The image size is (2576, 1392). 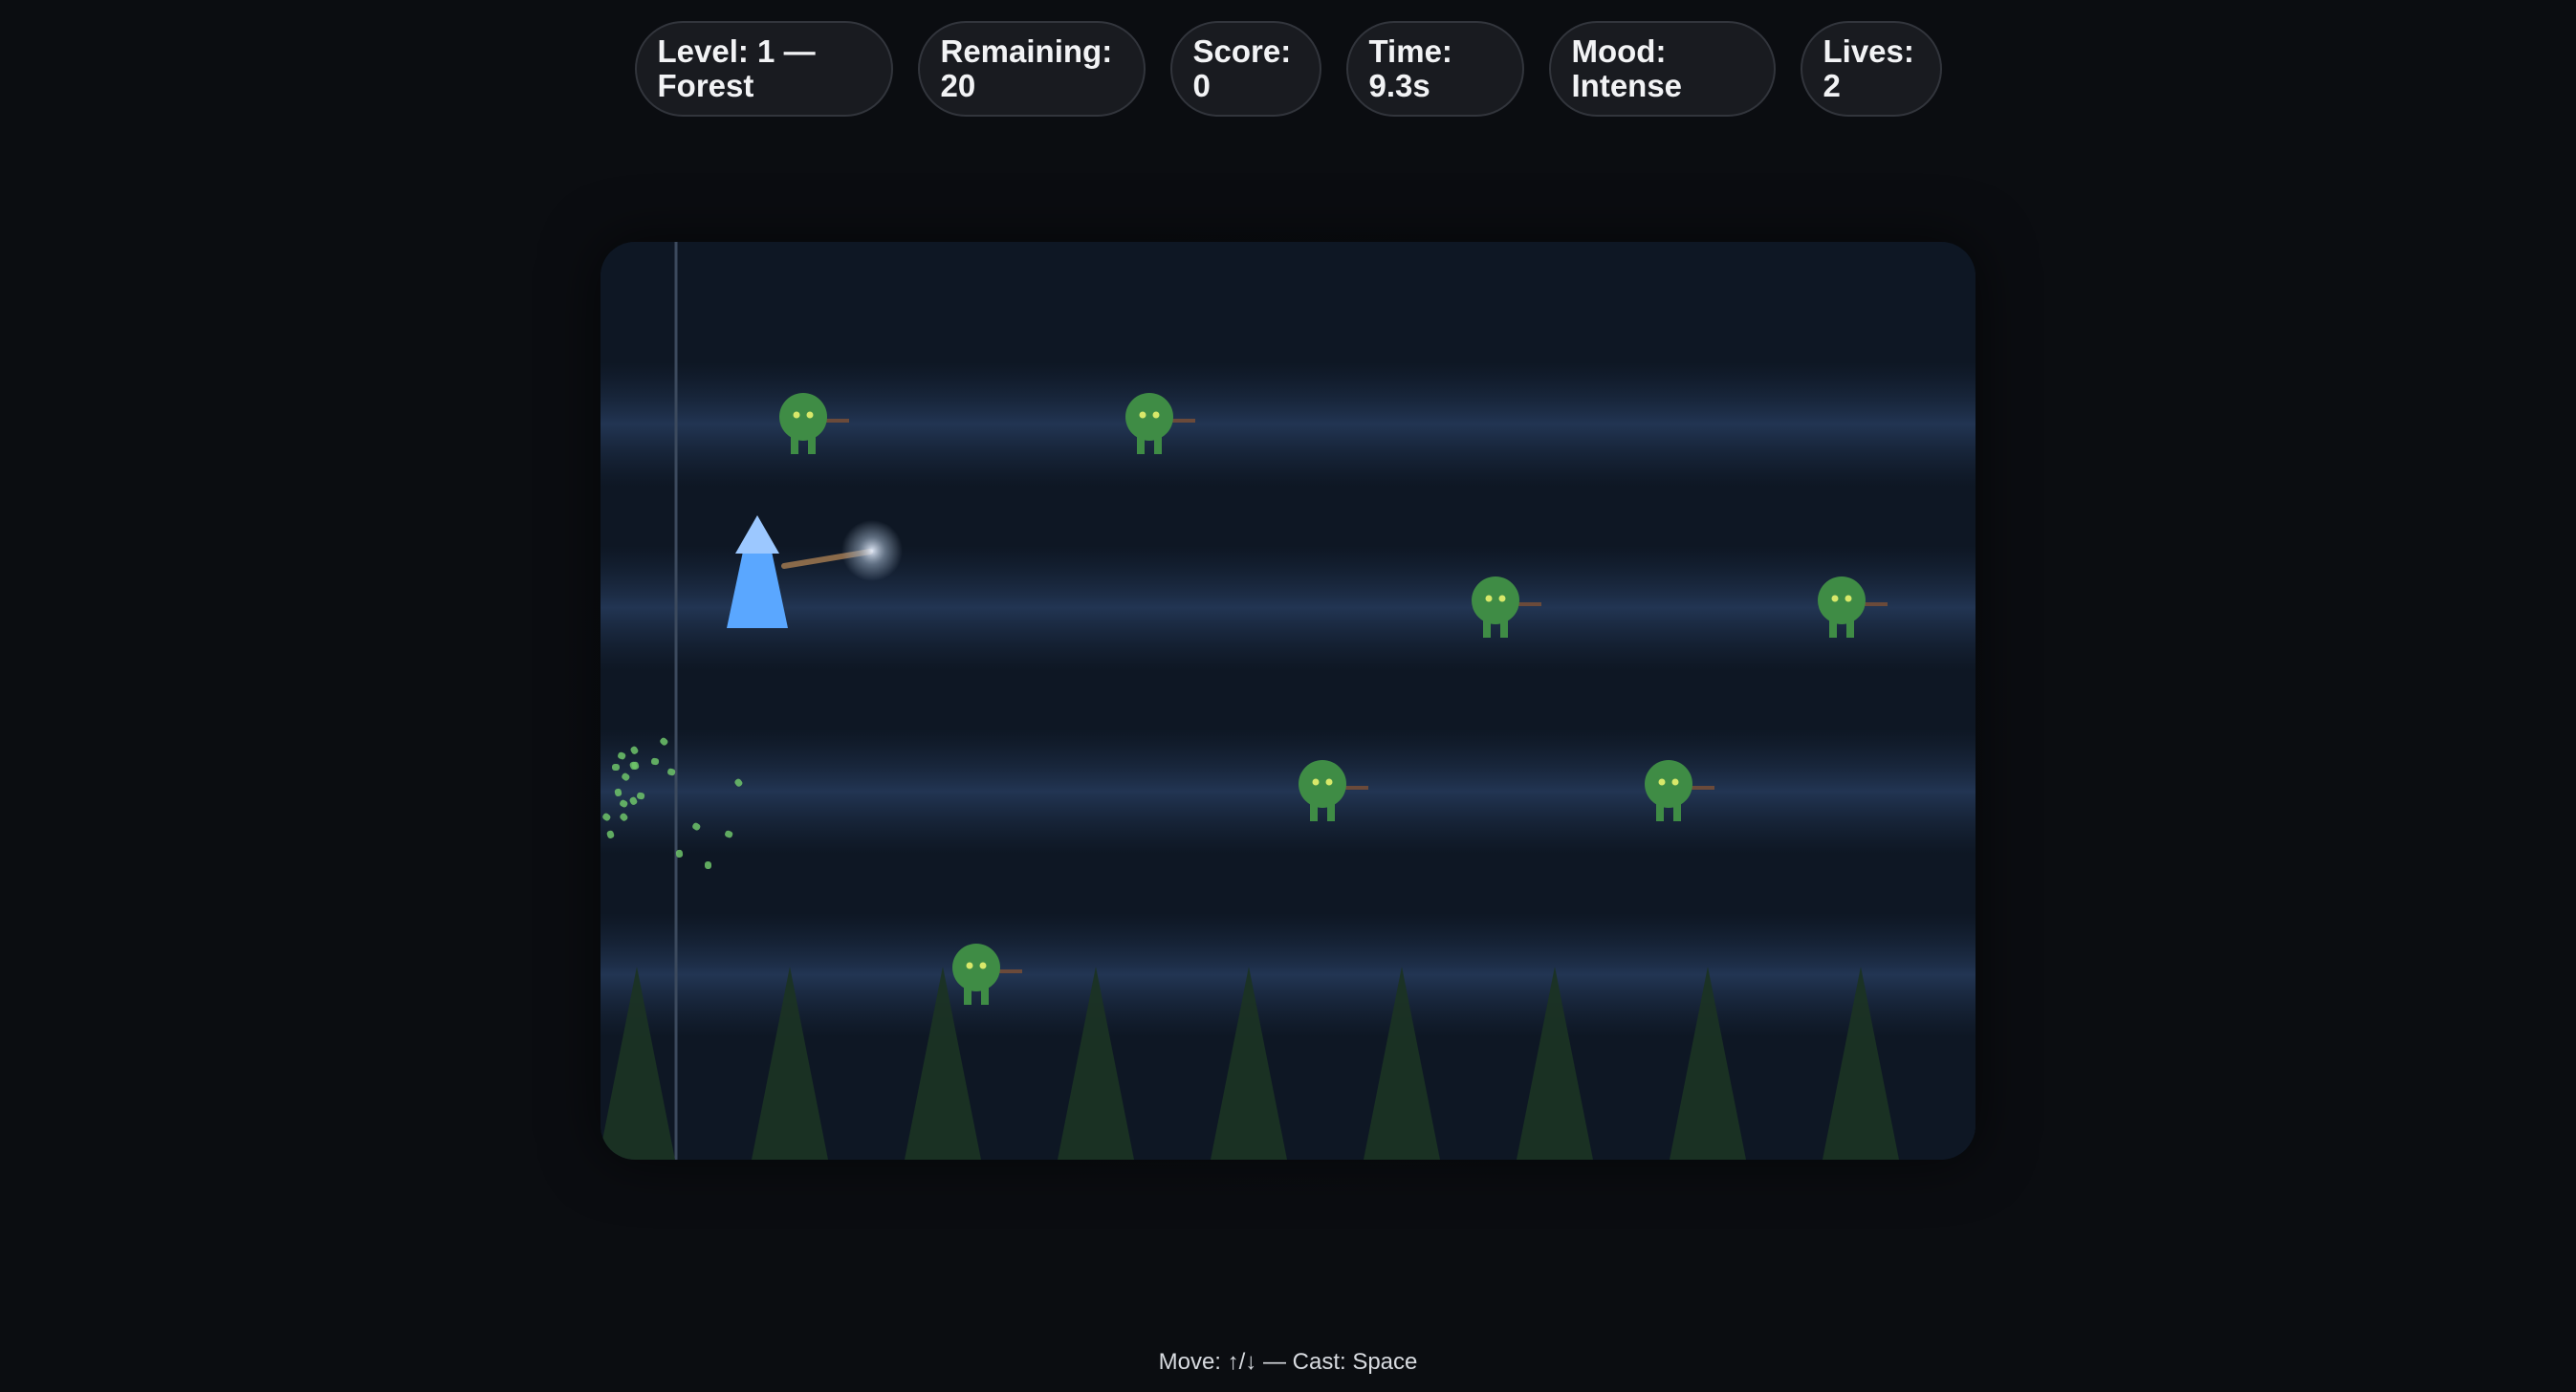 What do you see at coordinates (1242, 51) in the screenshot?
I see `score-label: Score:` at bounding box center [1242, 51].